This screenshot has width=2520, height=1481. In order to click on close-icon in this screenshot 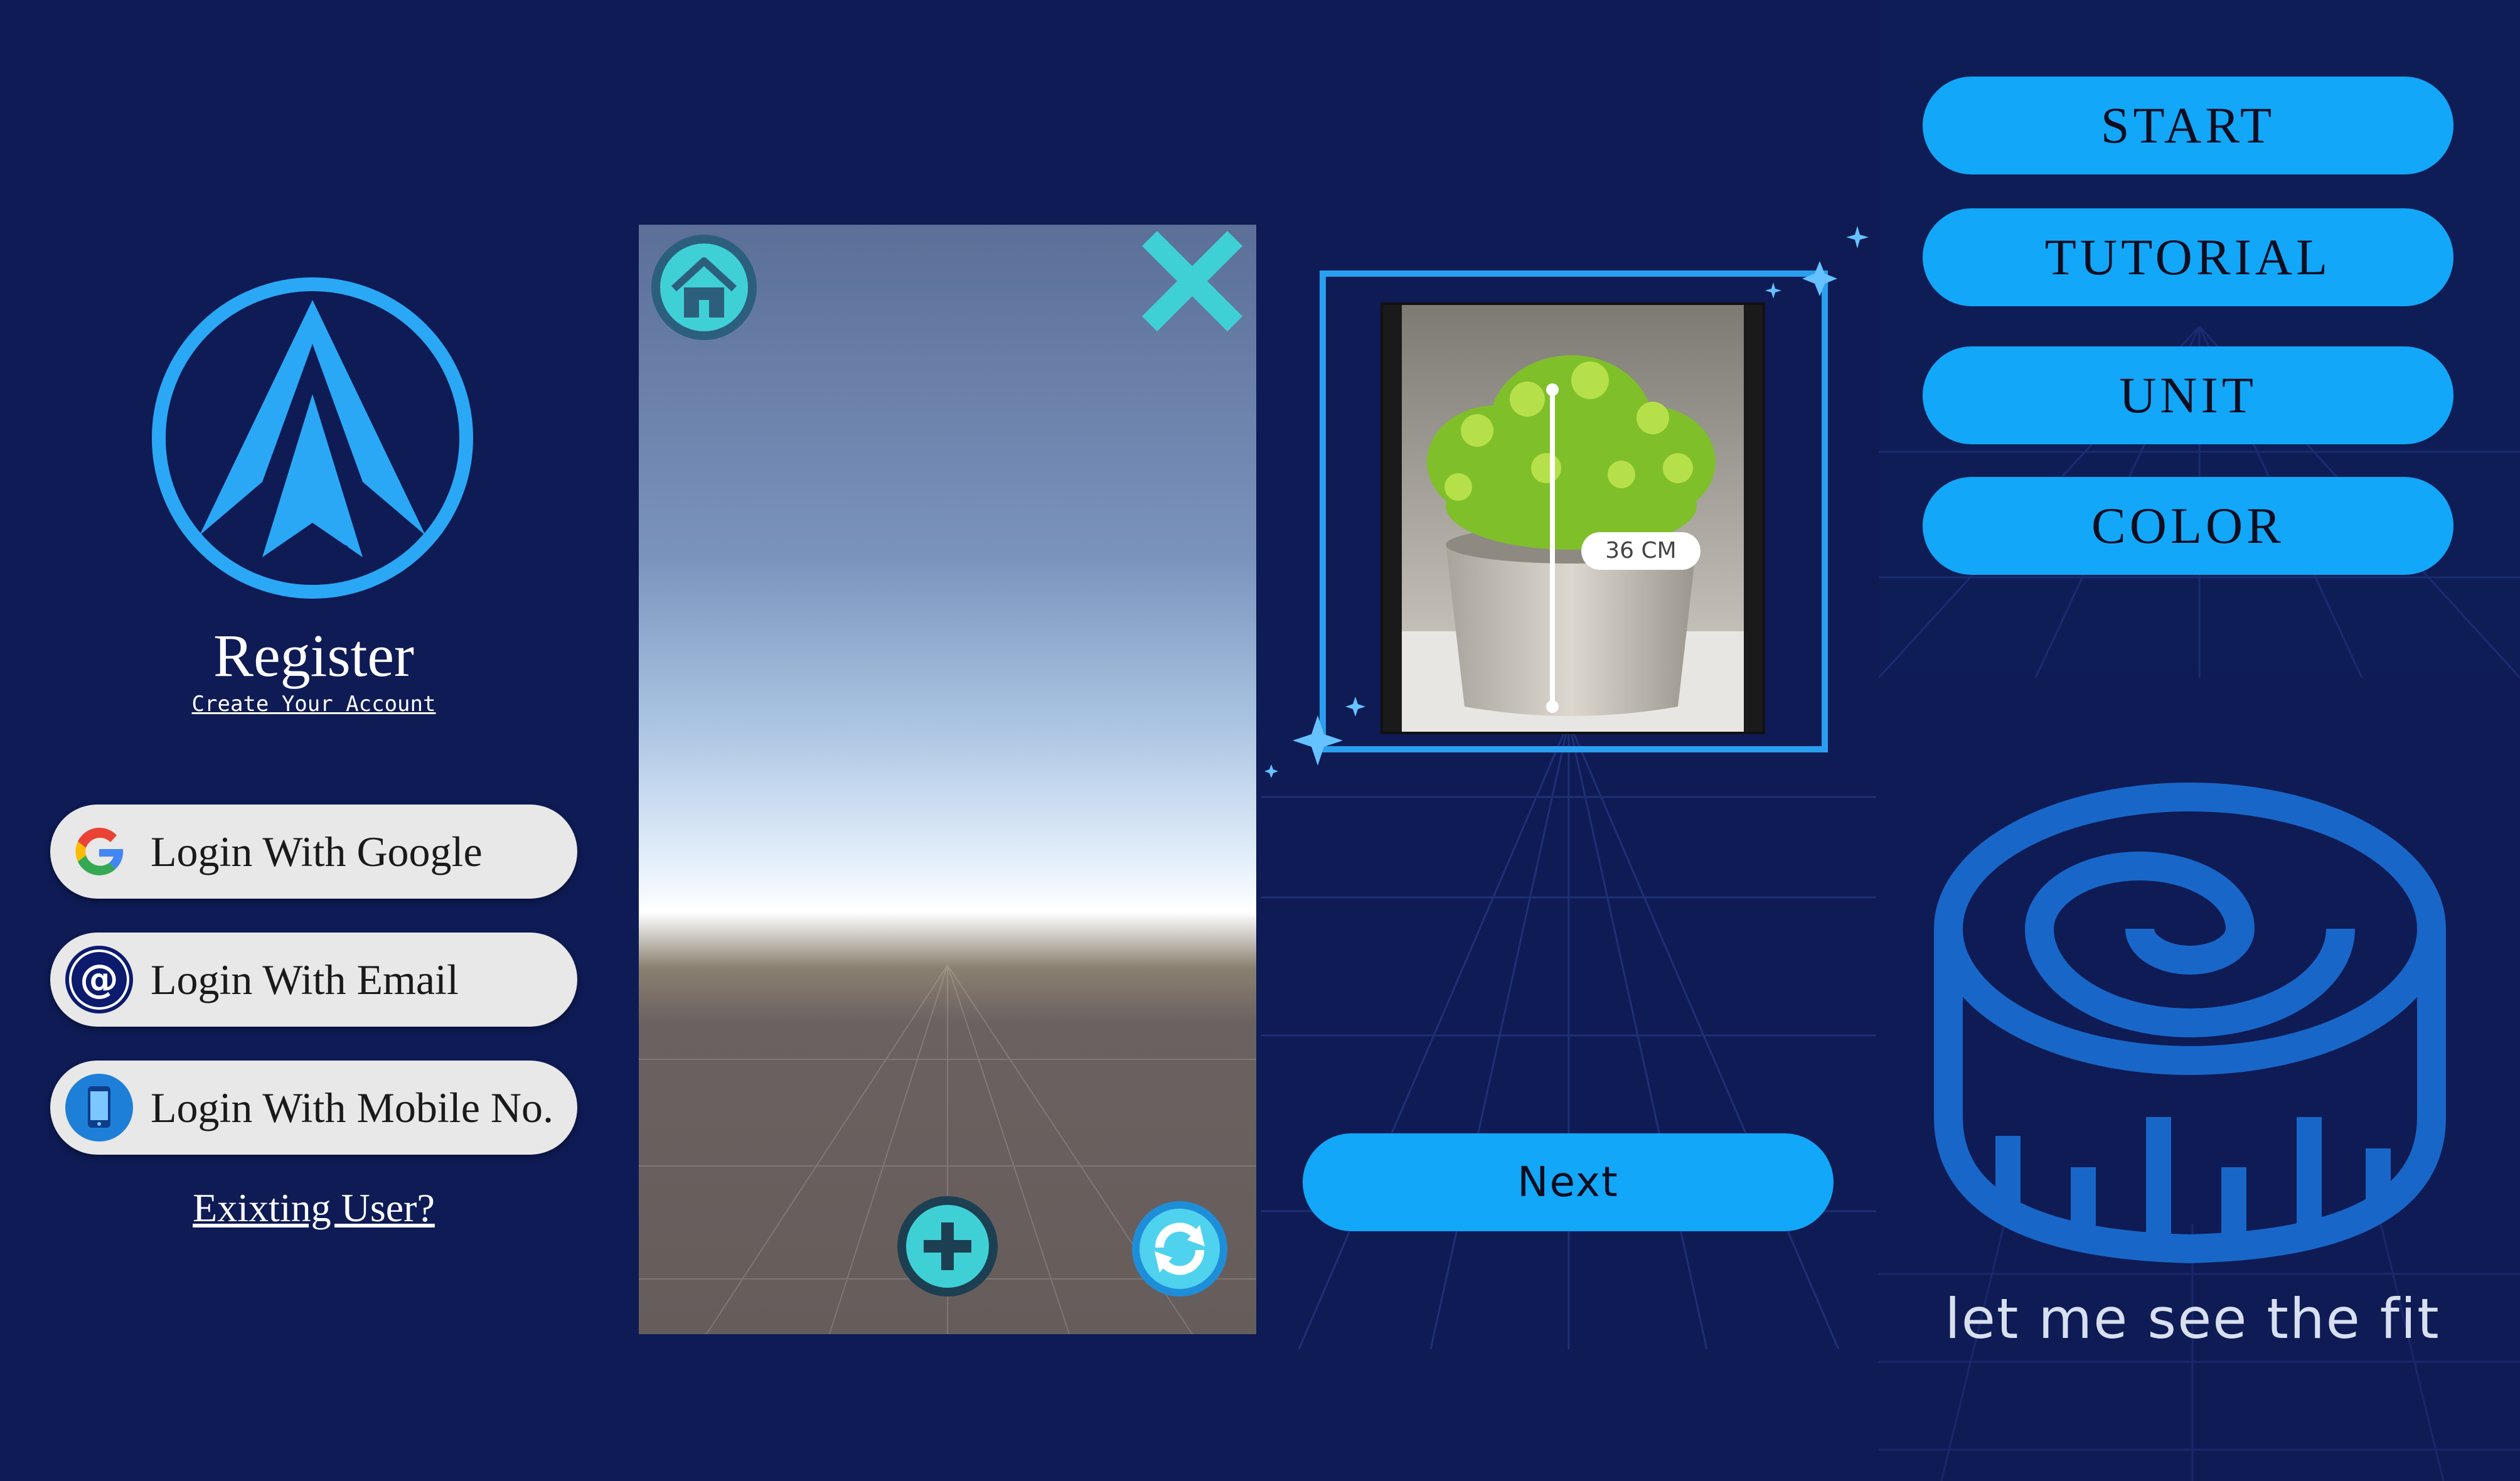, I will do `click(1192, 281)`.